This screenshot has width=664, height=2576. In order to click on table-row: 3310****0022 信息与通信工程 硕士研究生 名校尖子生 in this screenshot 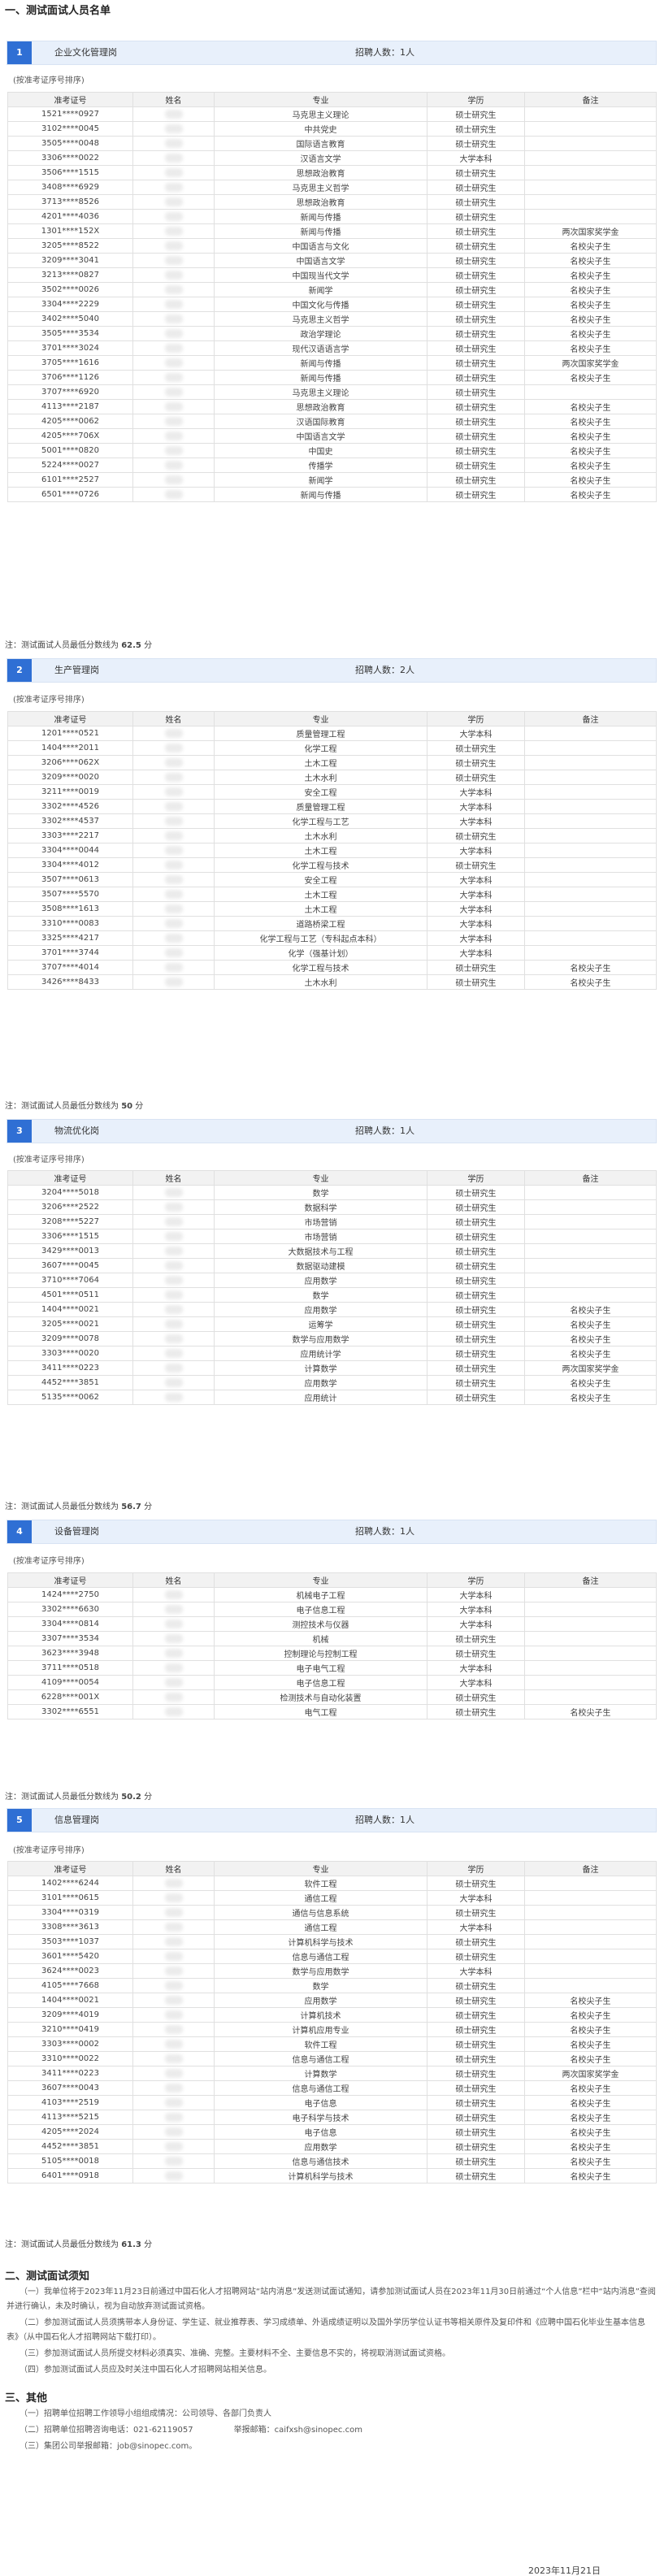, I will do `click(332, 2058)`.